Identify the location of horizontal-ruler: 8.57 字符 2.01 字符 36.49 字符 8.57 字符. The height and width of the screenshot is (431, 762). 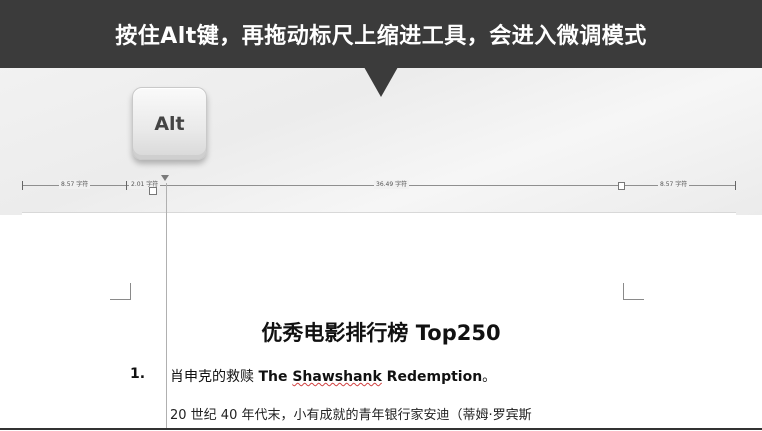
(379, 185).